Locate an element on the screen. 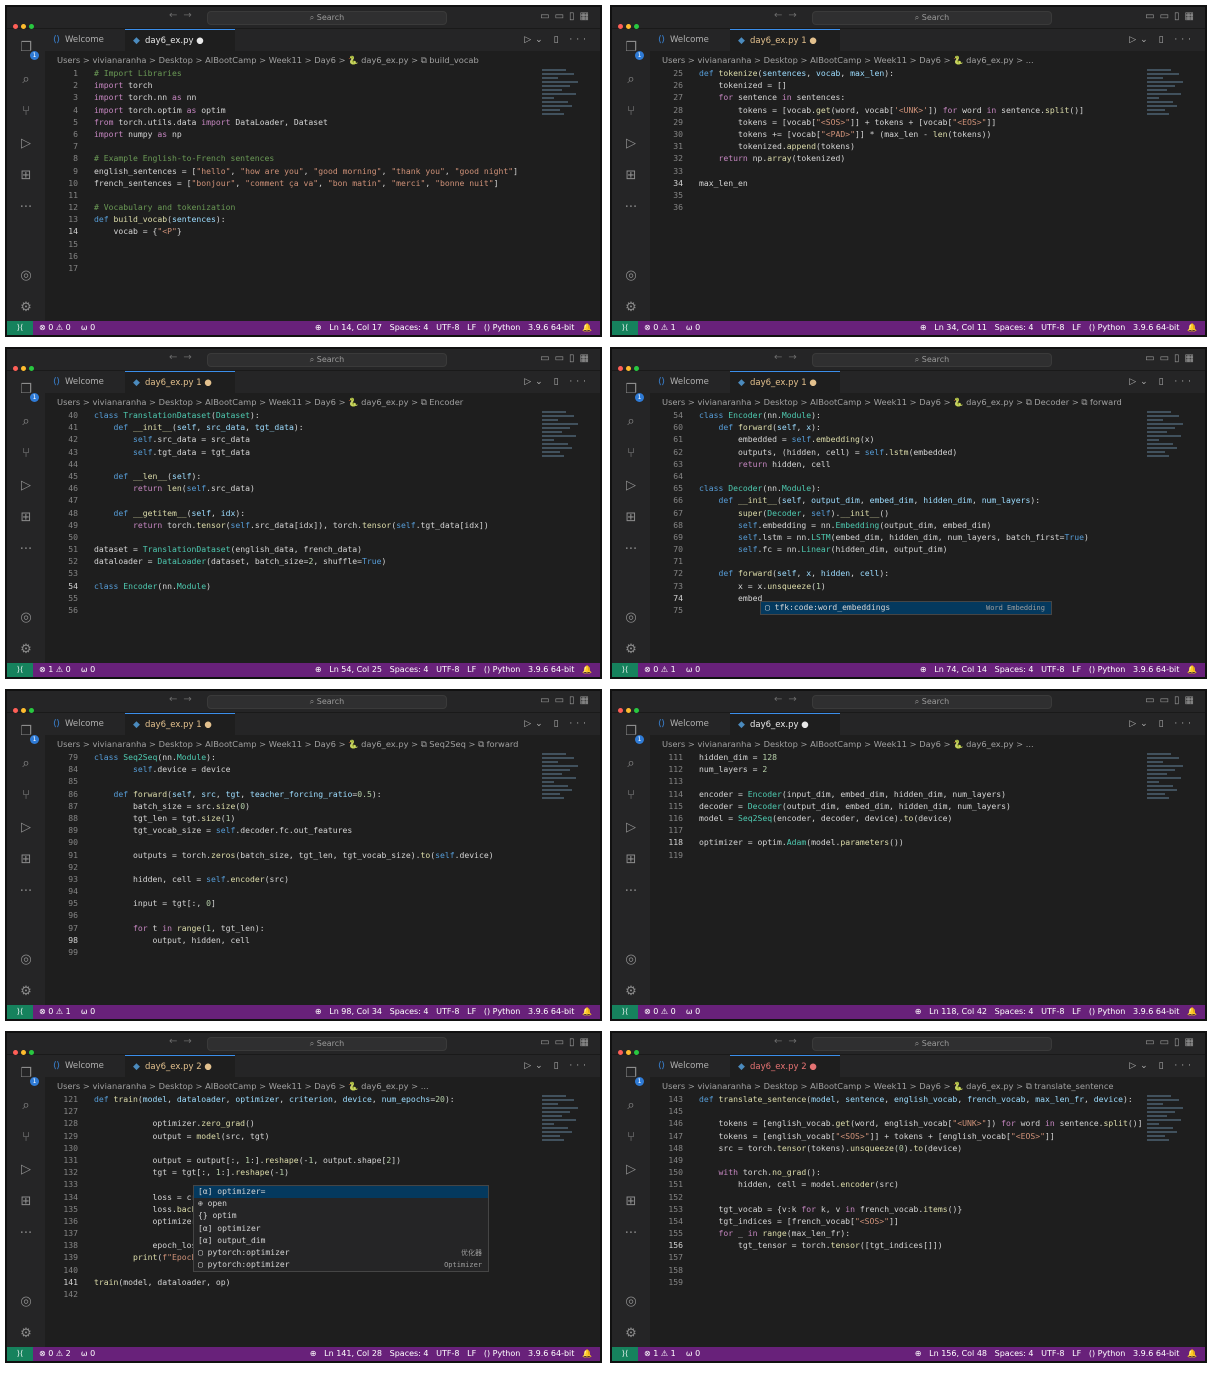 This screenshot has height=1373, width=1215. code-line: 129 output = model(src, tgt) is located at coordinates (292, 1136).